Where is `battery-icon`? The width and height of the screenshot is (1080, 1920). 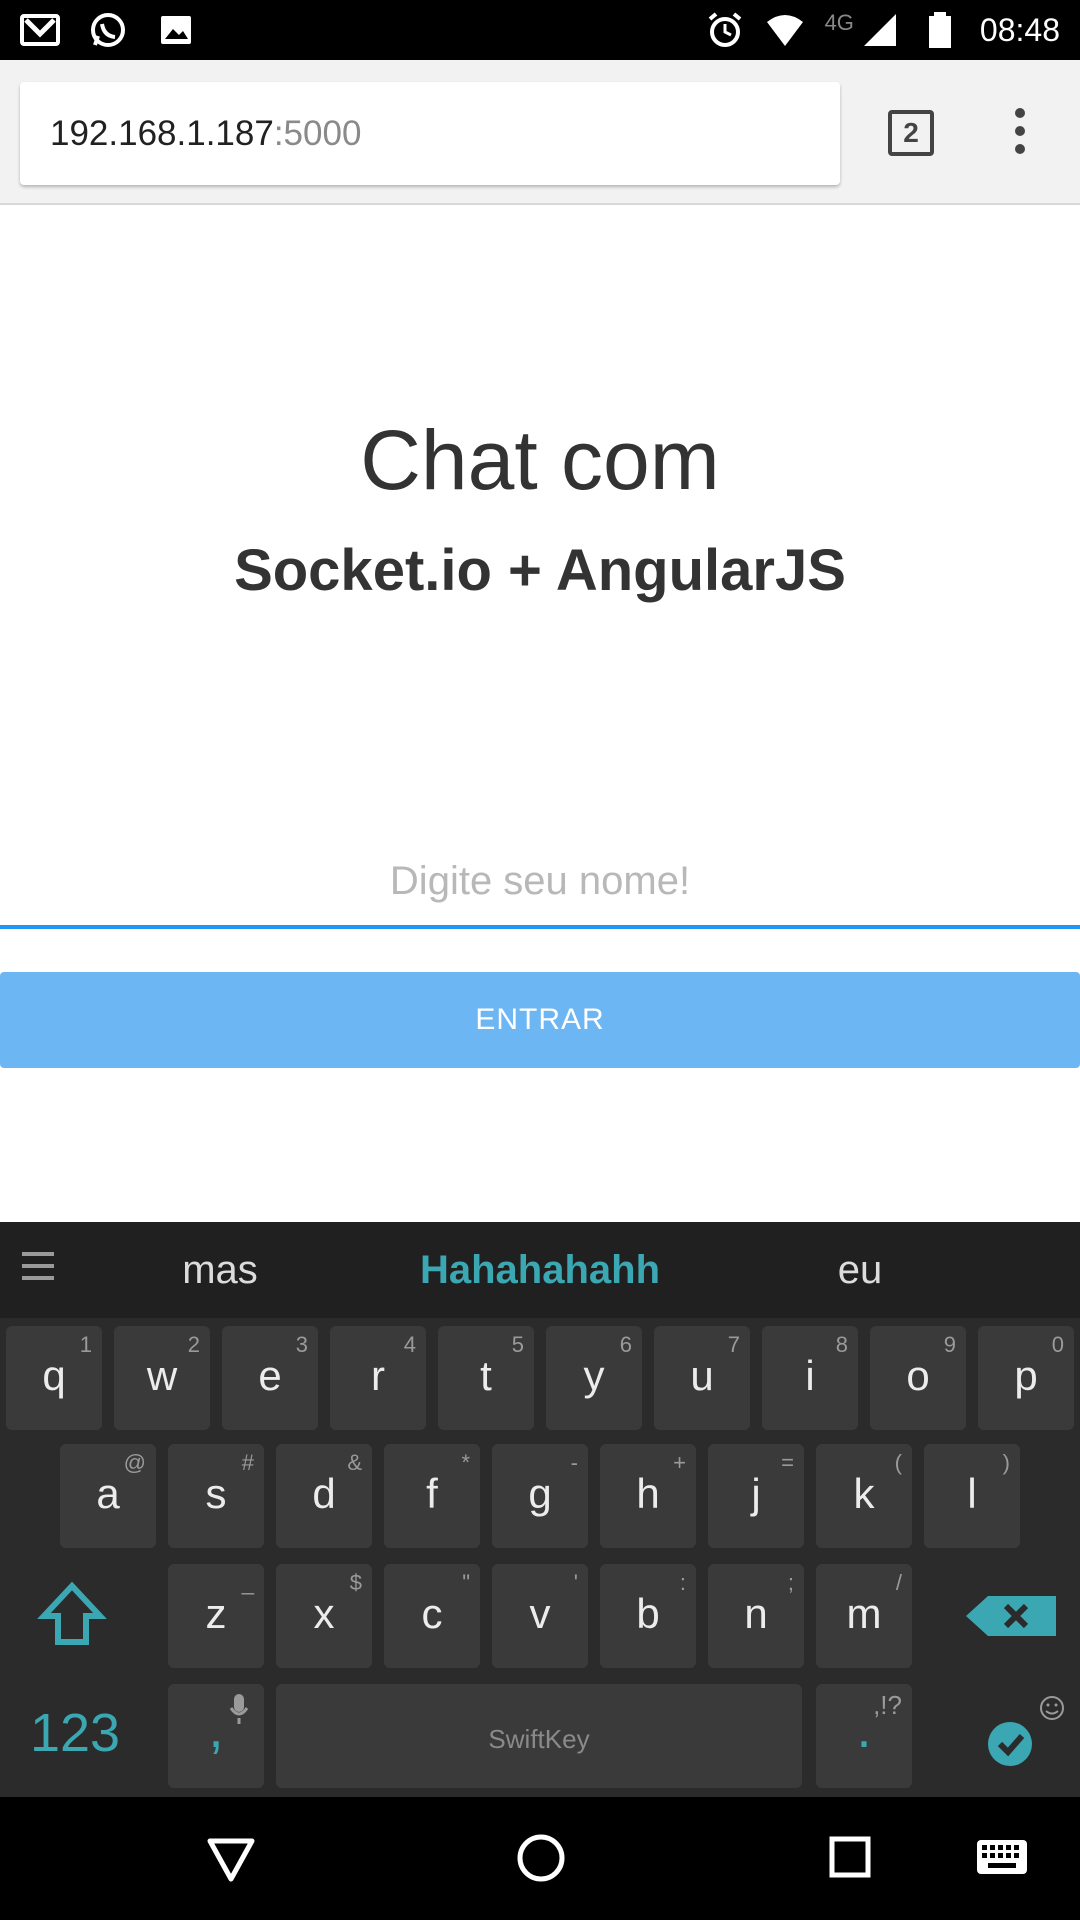 battery-icon is located at coordinates (939, 30).